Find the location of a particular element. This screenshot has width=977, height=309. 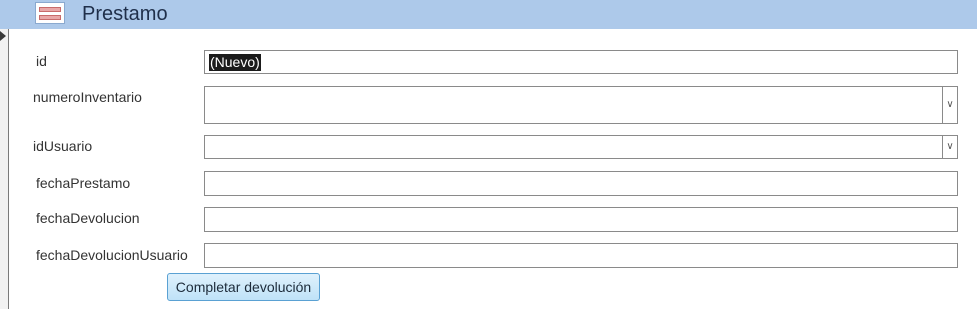

fecha-devolucion-usuario-field is located at coordinates (581, 255).